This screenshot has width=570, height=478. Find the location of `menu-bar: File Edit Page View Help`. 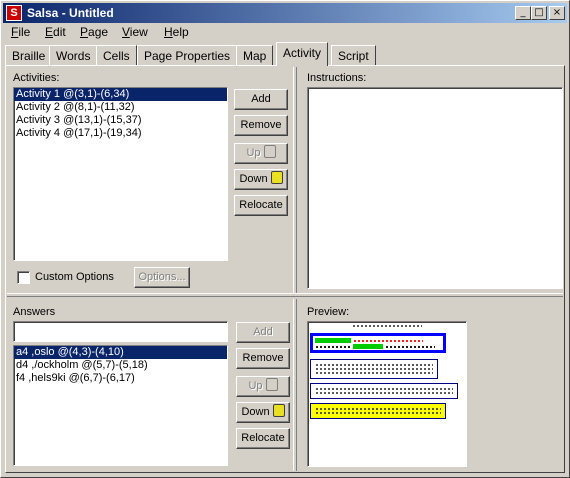

menu-bar: File Edit Page View Help is located at coordinates (285, 33).